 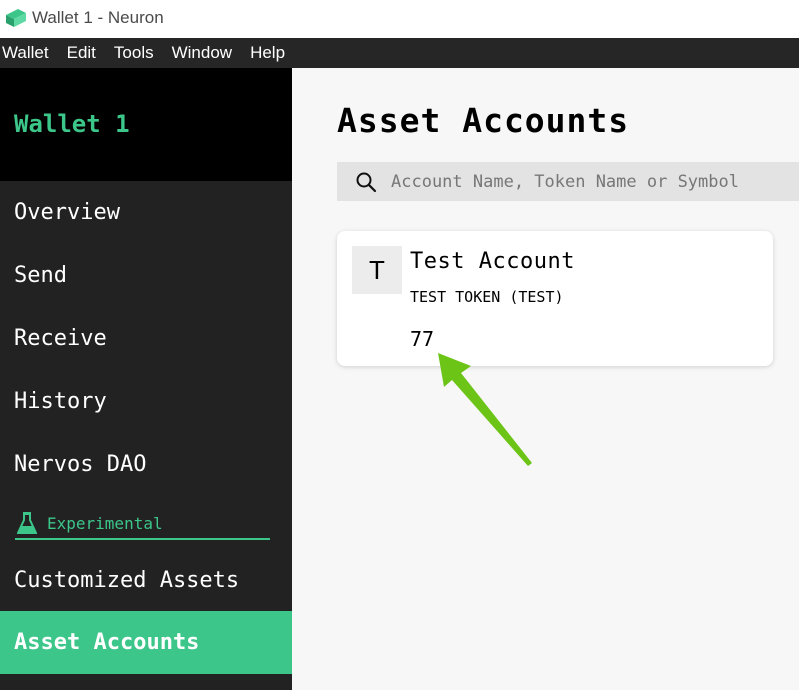 What do you see at coordinates (146, 464) in the screenshot?
I see `sidebar-item-nervos-dao: Nervos DAO` at bounding box center [146, 464].